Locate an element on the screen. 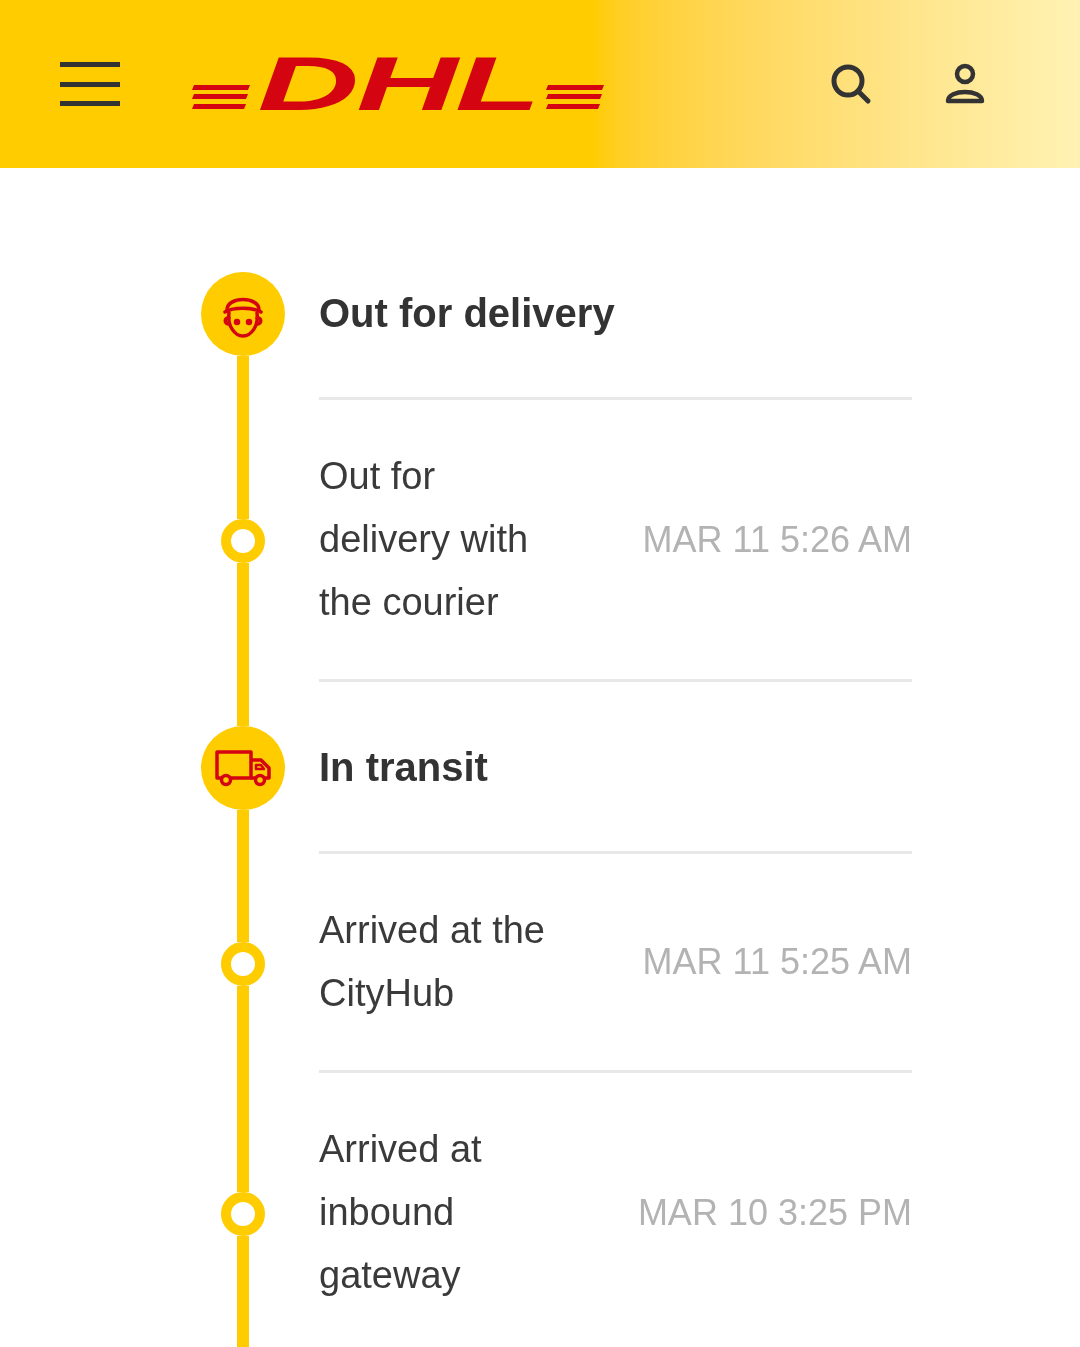 This screenshot has width=1080, height=1347. status-heading: In transit is located at coordinates (403, 767).